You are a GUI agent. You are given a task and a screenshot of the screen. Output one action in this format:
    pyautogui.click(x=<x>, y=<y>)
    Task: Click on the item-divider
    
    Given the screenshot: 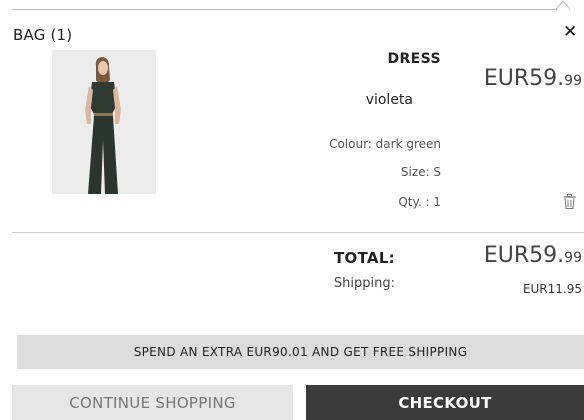 What is the action you would take?
    pyautogui.click(x=298, y=232)
    